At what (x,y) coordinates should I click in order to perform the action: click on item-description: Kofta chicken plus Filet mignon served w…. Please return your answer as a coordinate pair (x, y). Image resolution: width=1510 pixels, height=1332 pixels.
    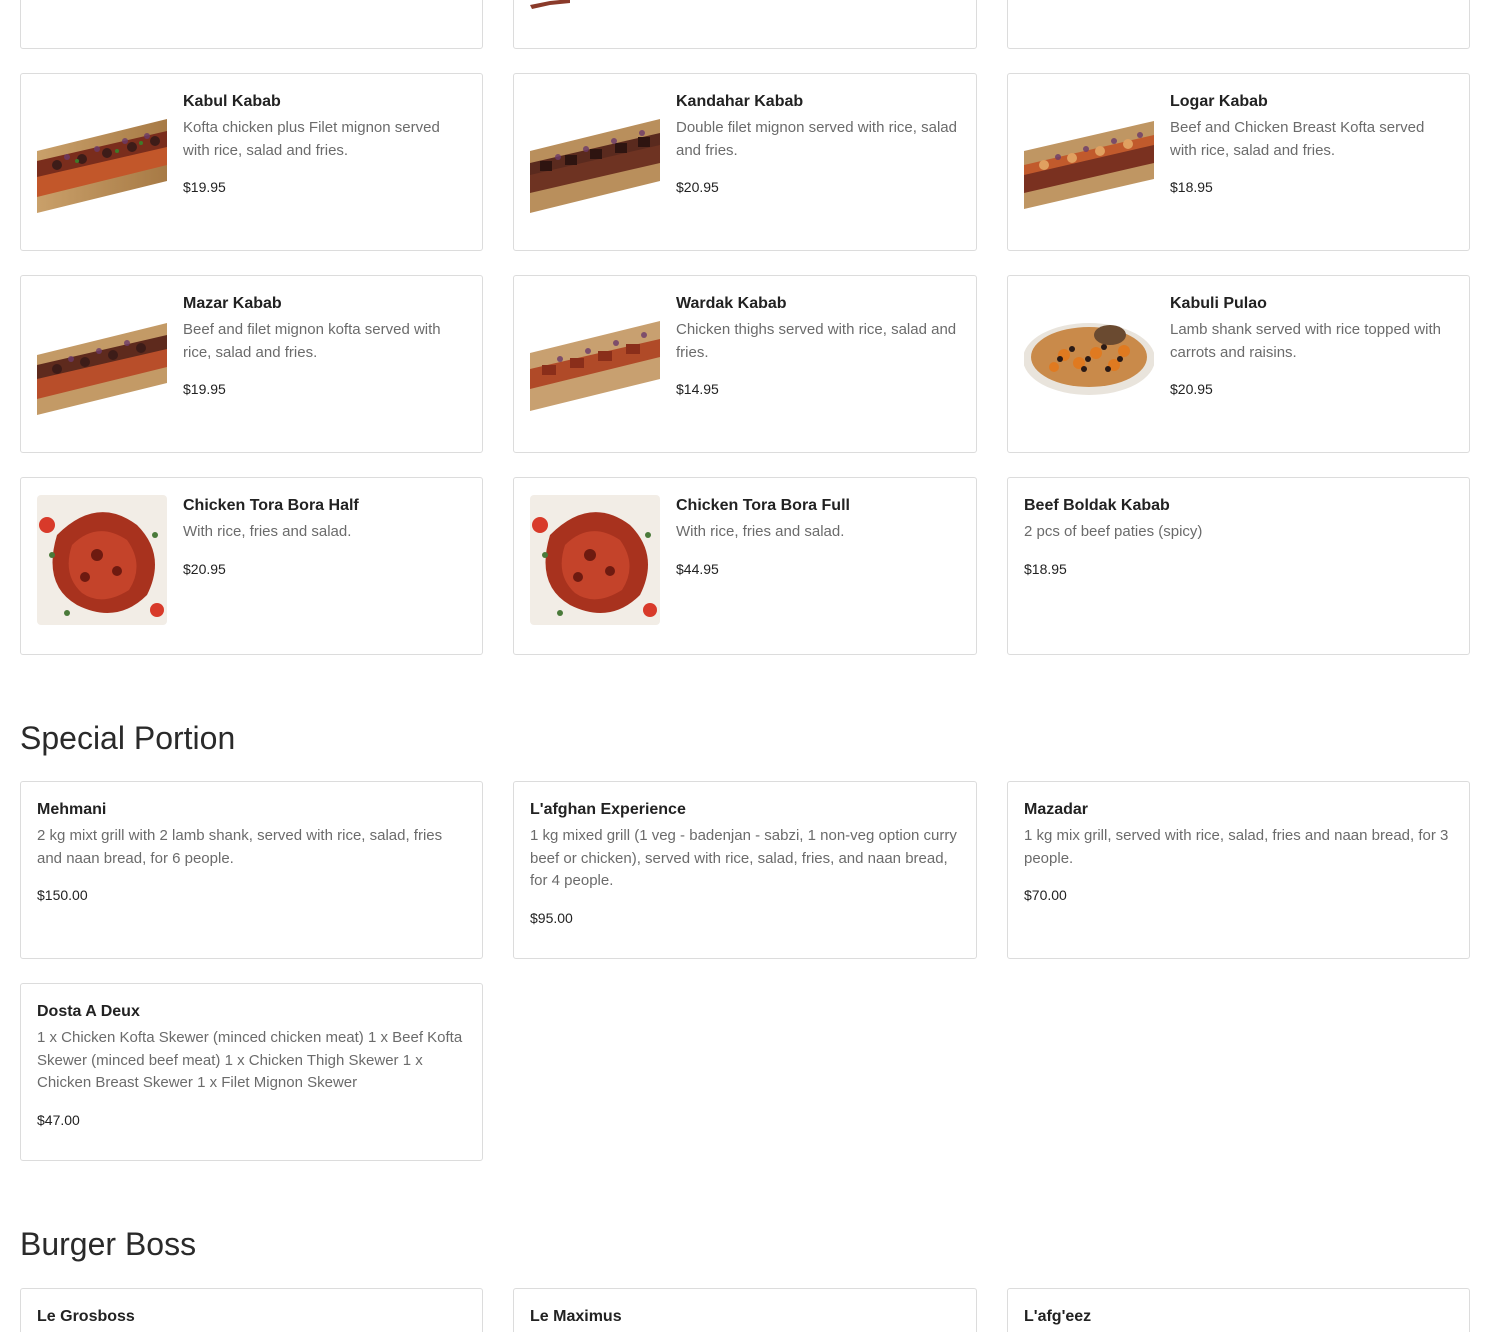
    Looking at the image, I should click on (311, 139).